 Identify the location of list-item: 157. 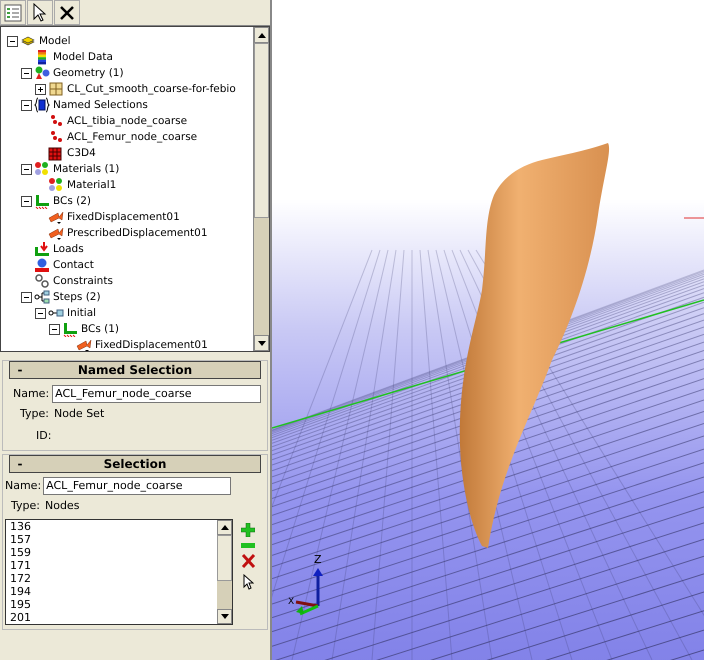
(113, 539).